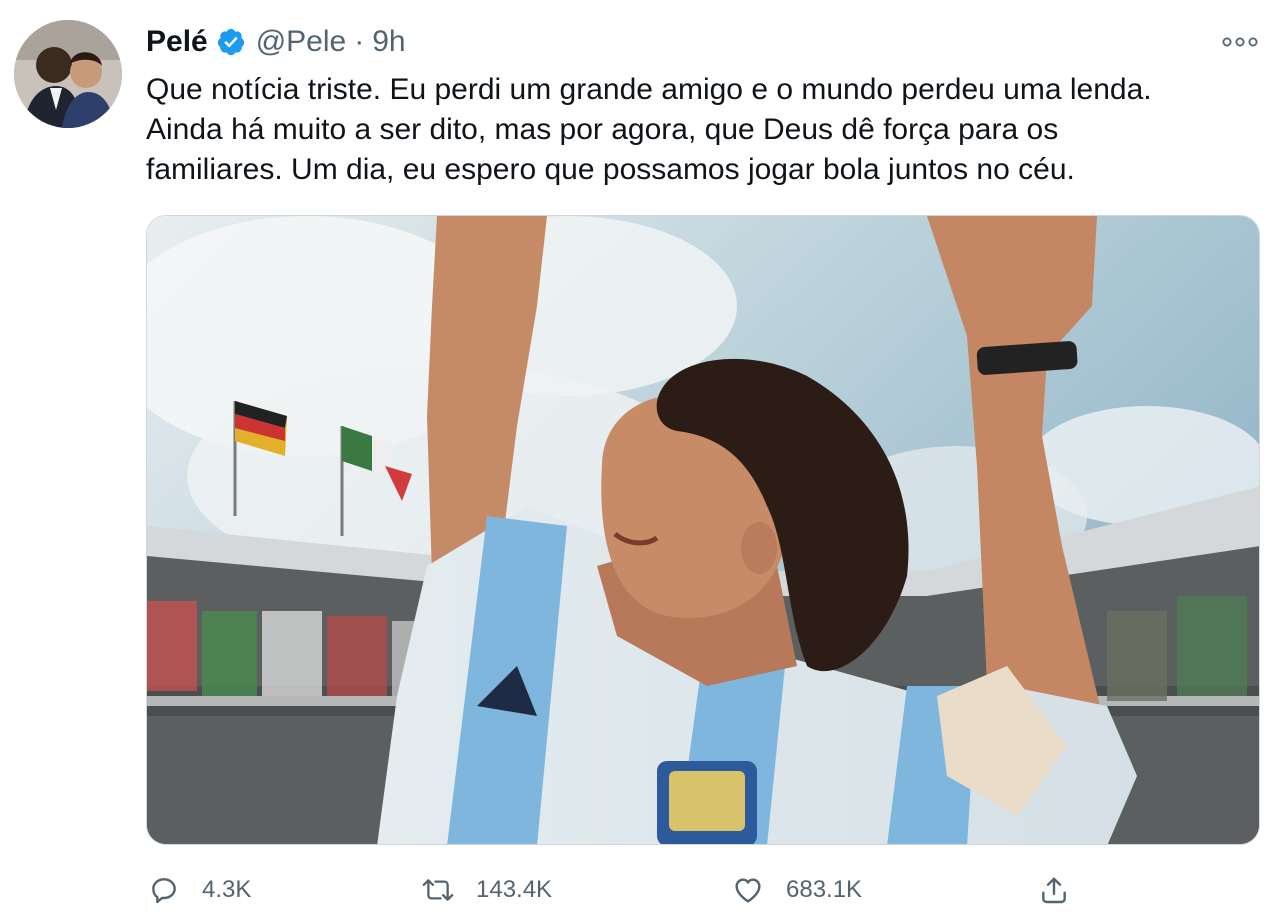 Image resolution: width=1280 pixels, height=922 pixels. What do you see at coordinates (231, 42) in the screenshot?
I see `verified-badge-icon` at bounding box center [231, 42].